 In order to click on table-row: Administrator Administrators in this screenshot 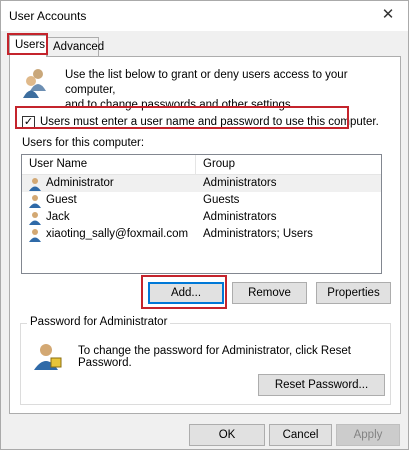, I will do `click(201, 183)`.